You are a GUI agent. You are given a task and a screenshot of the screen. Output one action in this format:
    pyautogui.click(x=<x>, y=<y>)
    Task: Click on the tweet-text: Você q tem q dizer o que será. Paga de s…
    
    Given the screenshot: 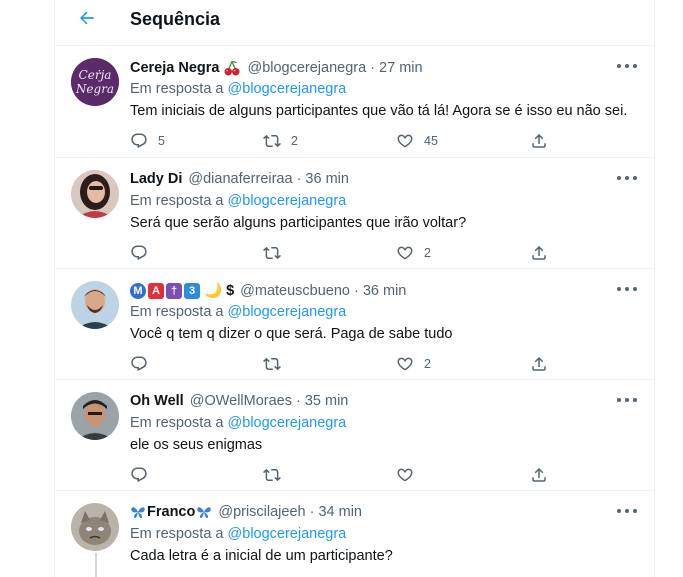 What is the action you would take?
    pyautogui.click(x=291, y=334)
    